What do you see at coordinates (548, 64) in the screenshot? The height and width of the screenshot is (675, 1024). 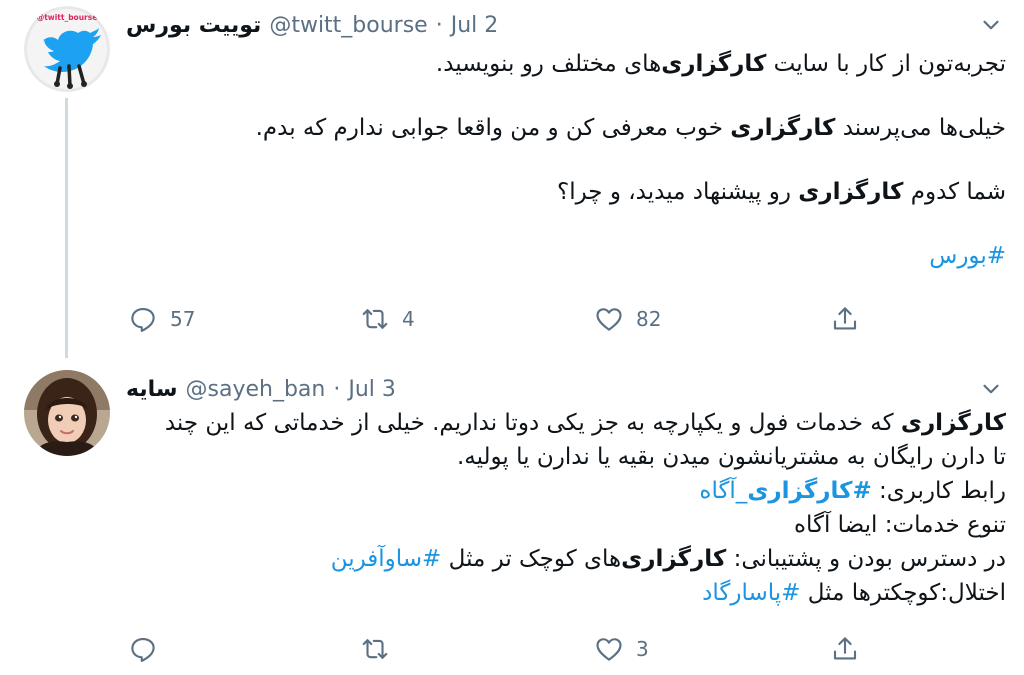 I see `text-span: ‌های مختلف رو بنویسید.` at bounding box center [548, 64].